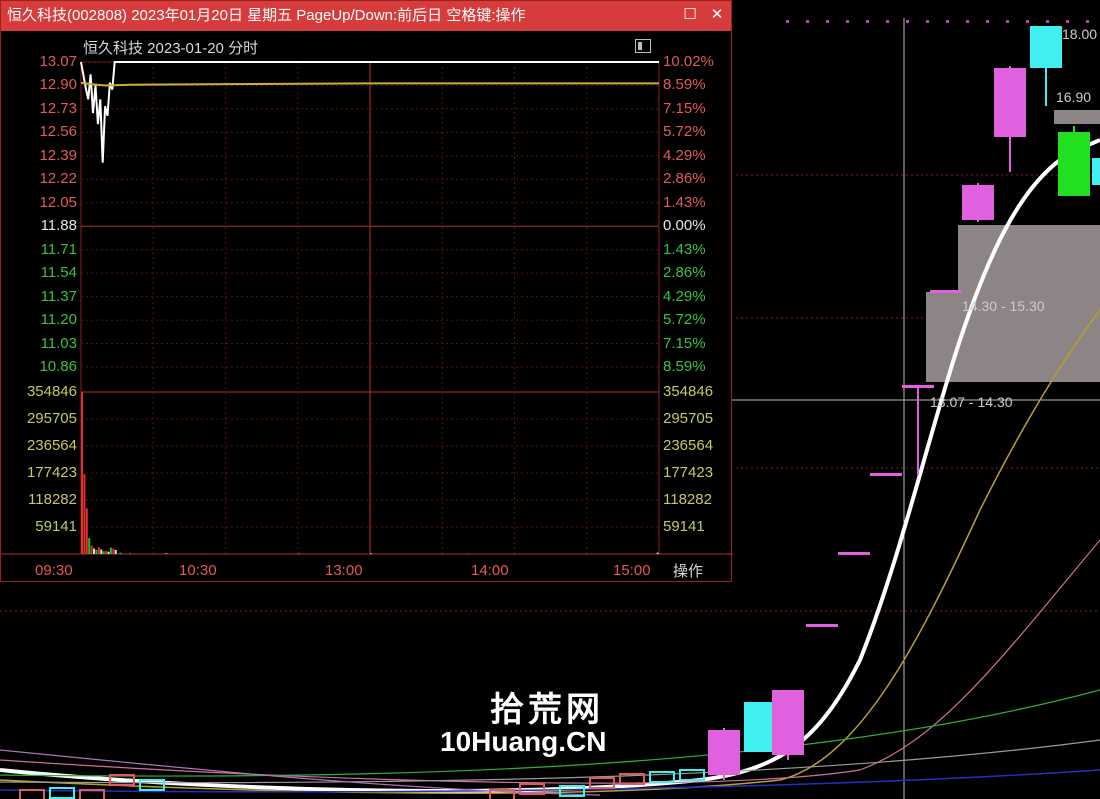 The image size is (1100, 799). What do you see at coordinates (58, 273) in the screenshot?
I see `price-tick-label: 11.54` at bounding box center [58, 273].